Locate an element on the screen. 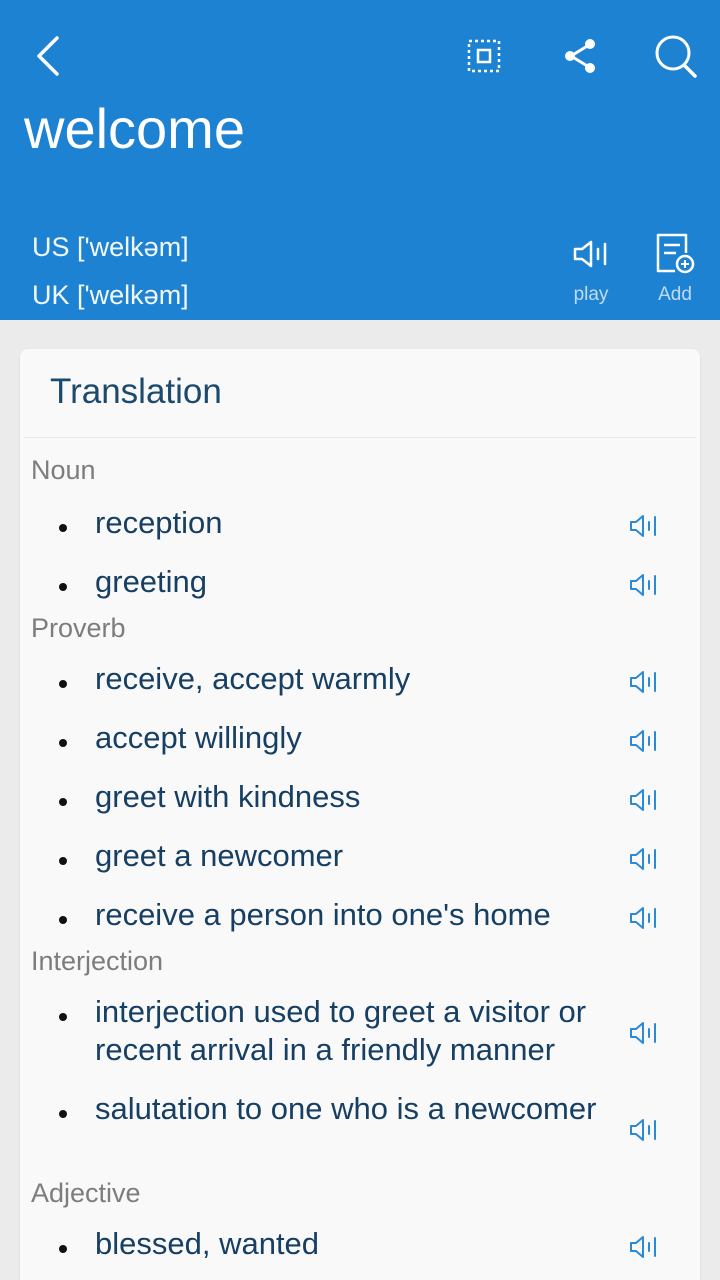 This screenshot has width=720, height=1280. back-arrow-icon is located at coordinates (48, 56).